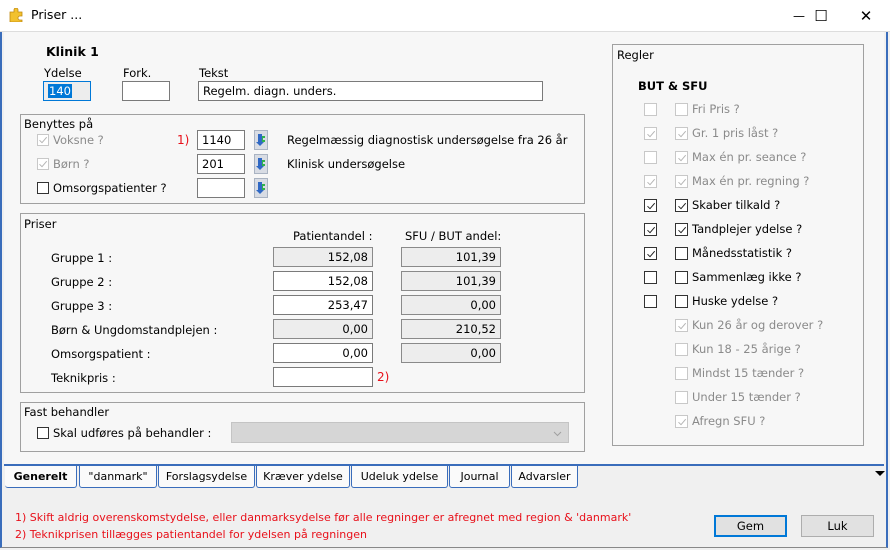  I want to click on benyttes-checkbox-label: Voksne ?, so click(78, 140).